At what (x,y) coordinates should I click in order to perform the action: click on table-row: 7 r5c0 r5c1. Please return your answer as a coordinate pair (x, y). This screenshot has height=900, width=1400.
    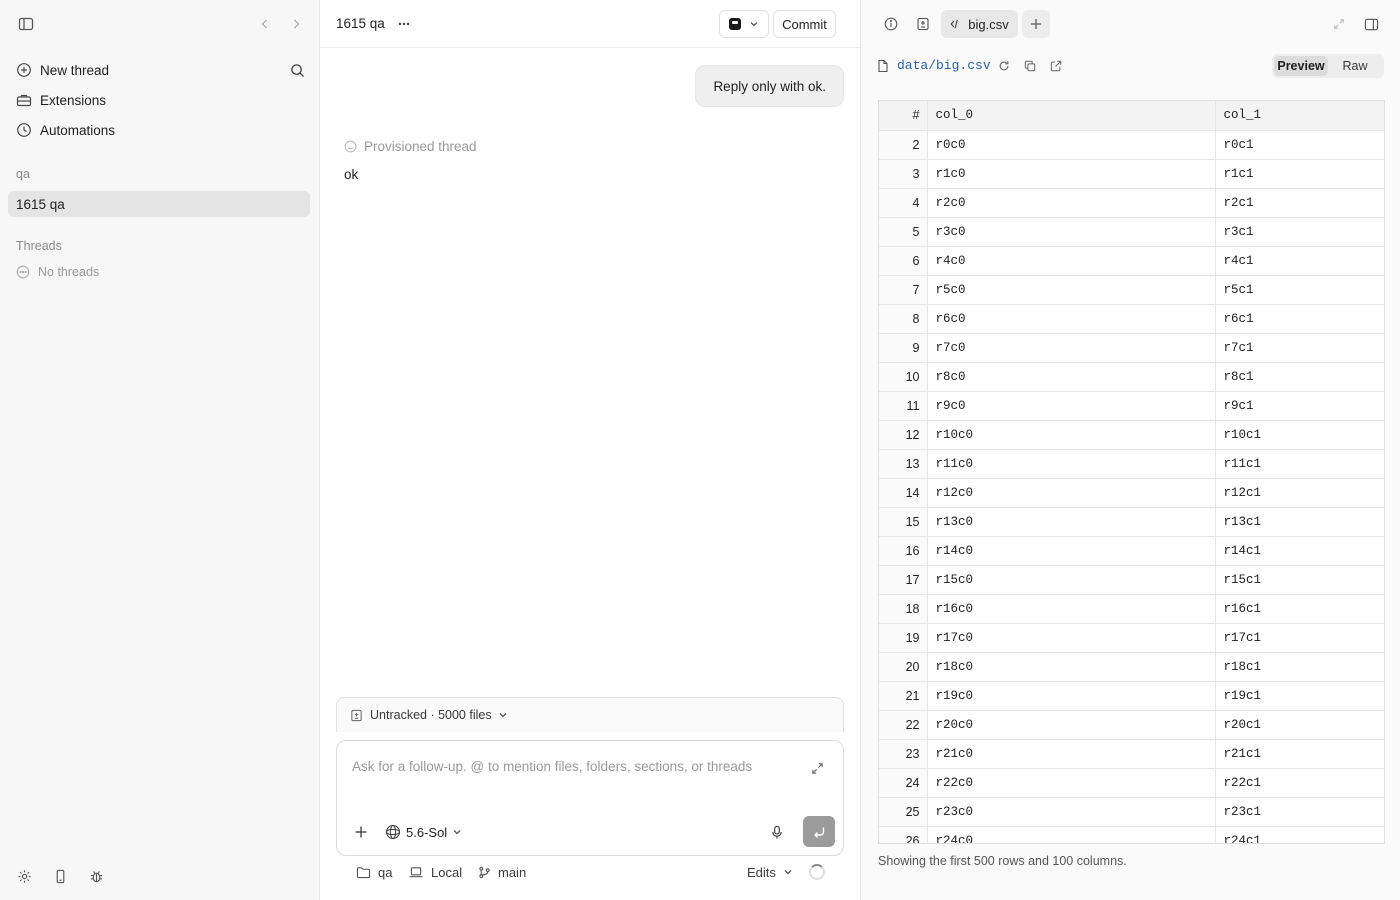
    Looking at the image, I should click on (1131, 290).